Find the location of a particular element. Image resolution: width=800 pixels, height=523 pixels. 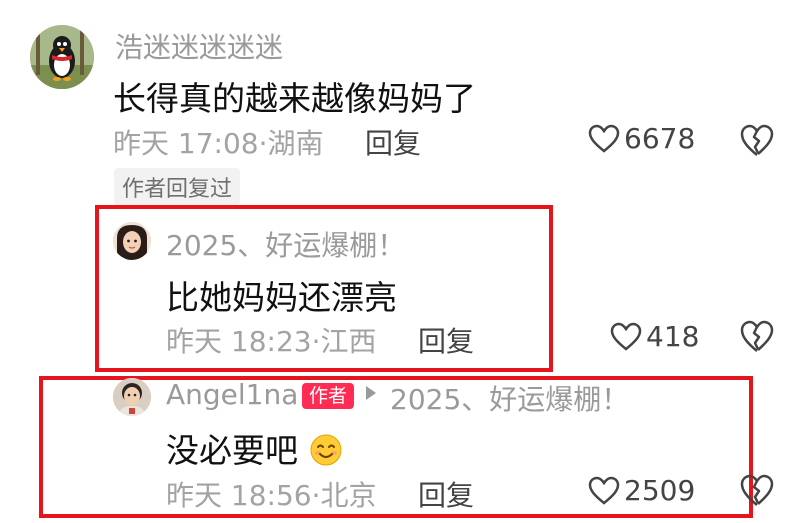

comment-text-row: 没必要吧 is located at coordinates (254, 448).